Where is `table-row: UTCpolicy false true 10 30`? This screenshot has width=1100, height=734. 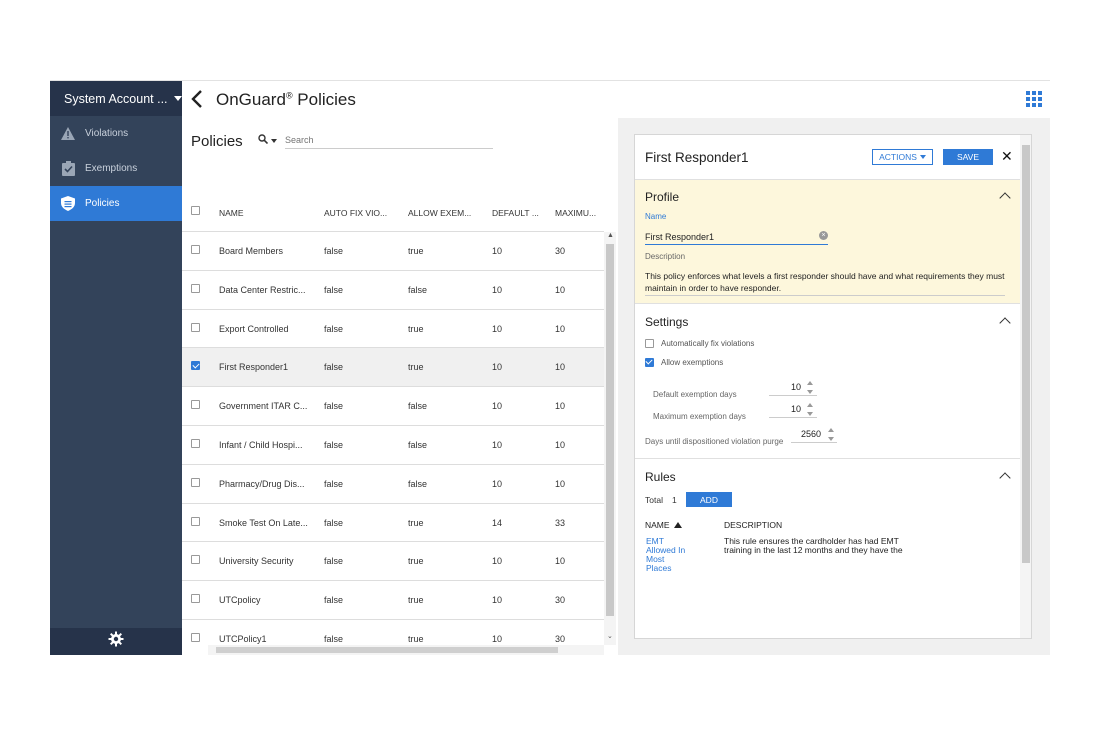 table-row: UTCpolicy false true 10 30 is located at coordinates (393, 600).